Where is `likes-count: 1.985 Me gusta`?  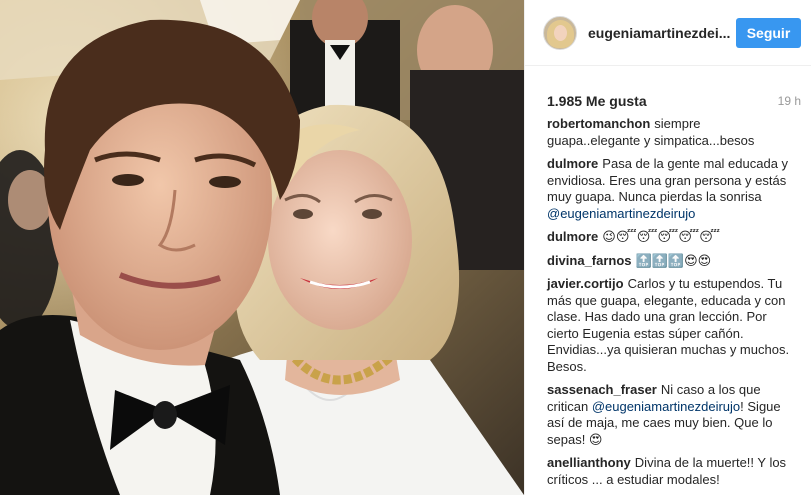 likes-count: 1.985 Me gusta is located at coordinates (597, 101).